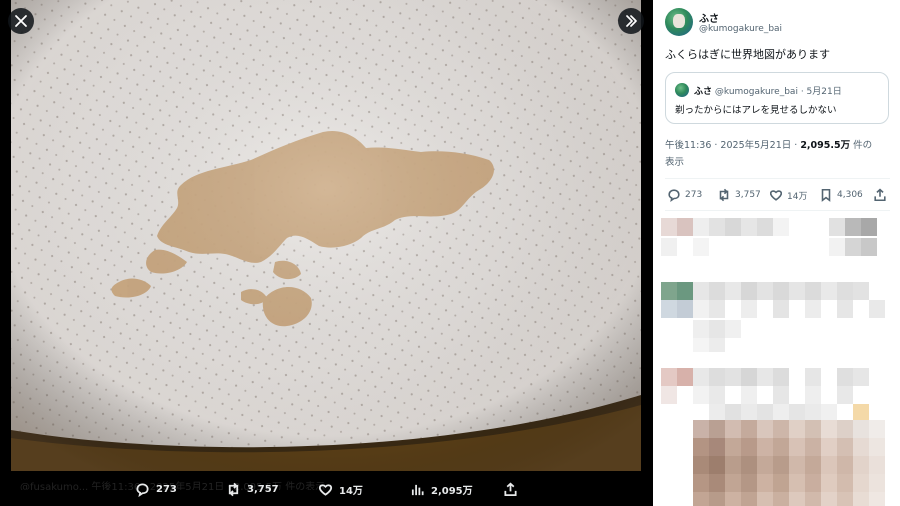  What do you see at coordinates (351, 491) in the screenshot?
I see `media-like-count: 14万` at bounding box center [351, 491].